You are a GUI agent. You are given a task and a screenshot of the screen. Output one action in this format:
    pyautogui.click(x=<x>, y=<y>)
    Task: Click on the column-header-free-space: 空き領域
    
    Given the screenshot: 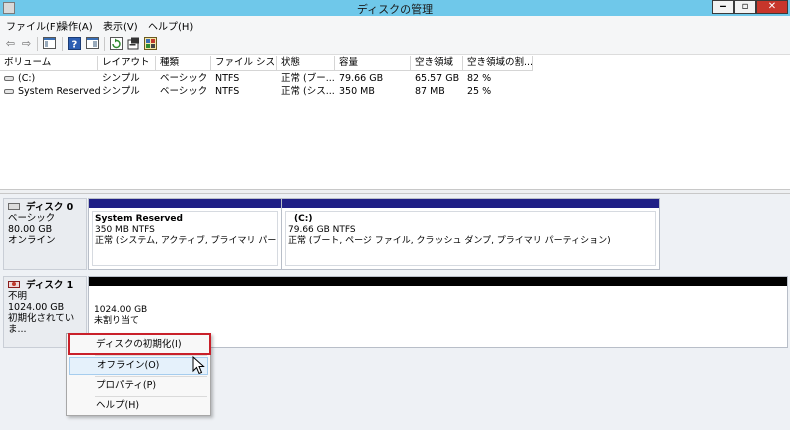 What is the action you would take?
    pyautogui.click(x=437, y=63)
    